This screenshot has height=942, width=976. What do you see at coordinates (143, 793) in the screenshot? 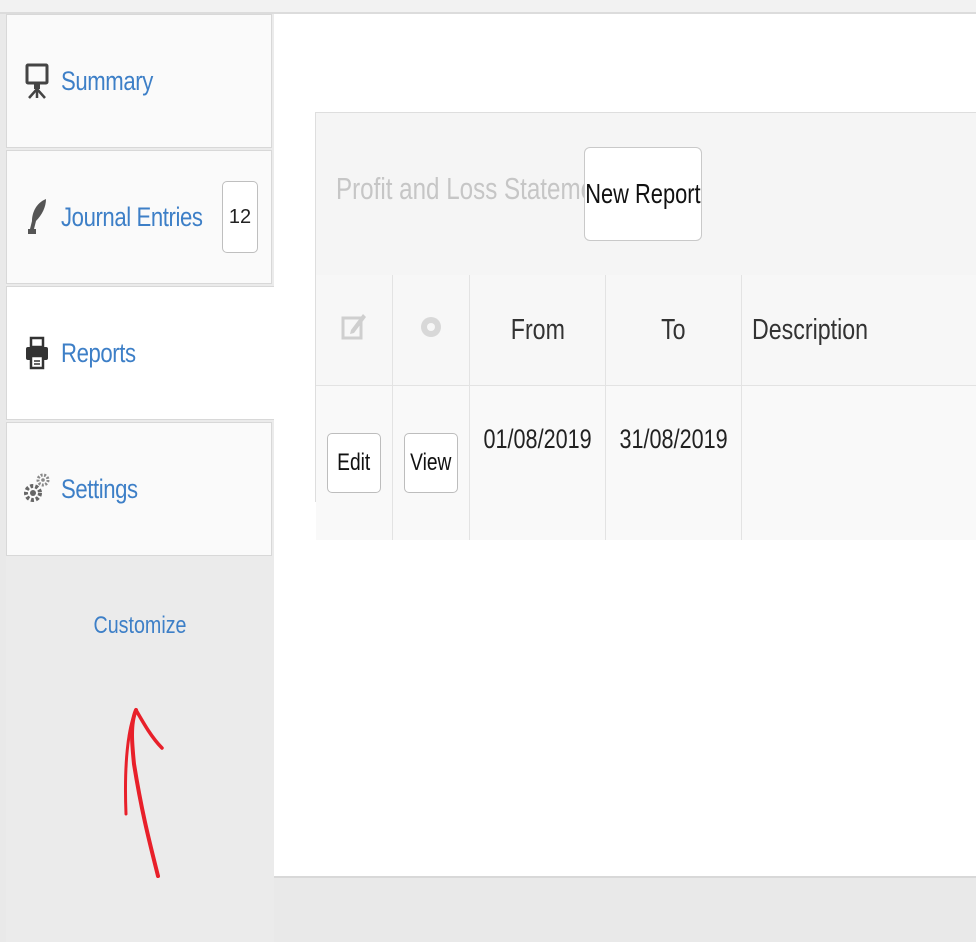
I see `annotation-arrow-icon` at bounding box center [143, 793].